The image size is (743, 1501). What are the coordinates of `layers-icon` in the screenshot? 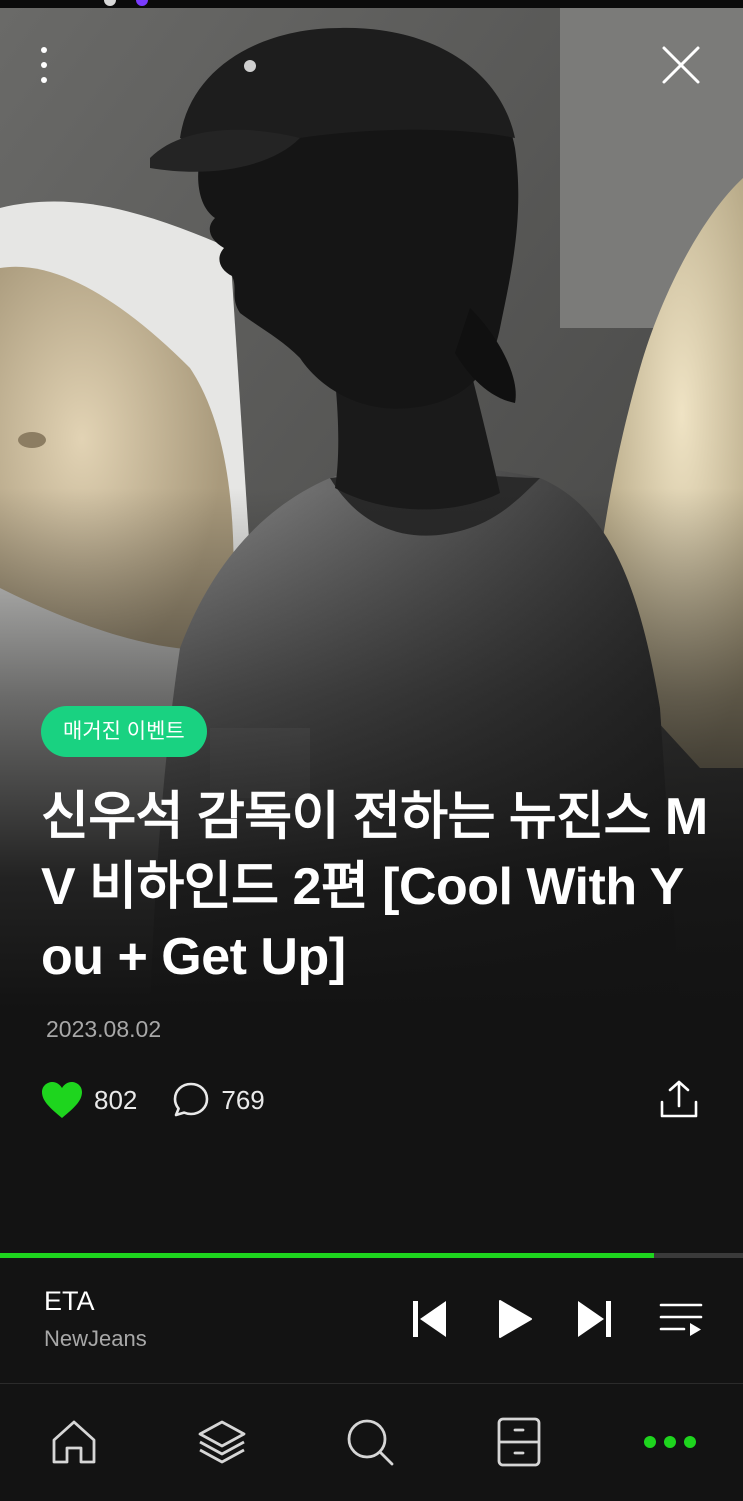 It's located at (222, 1442).